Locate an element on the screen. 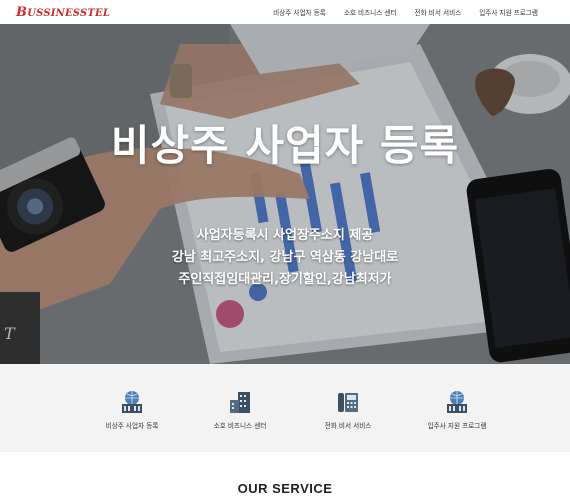  nav-item-business-registration: 비상주 사업자 등록 is located at coordinates (299, 12).